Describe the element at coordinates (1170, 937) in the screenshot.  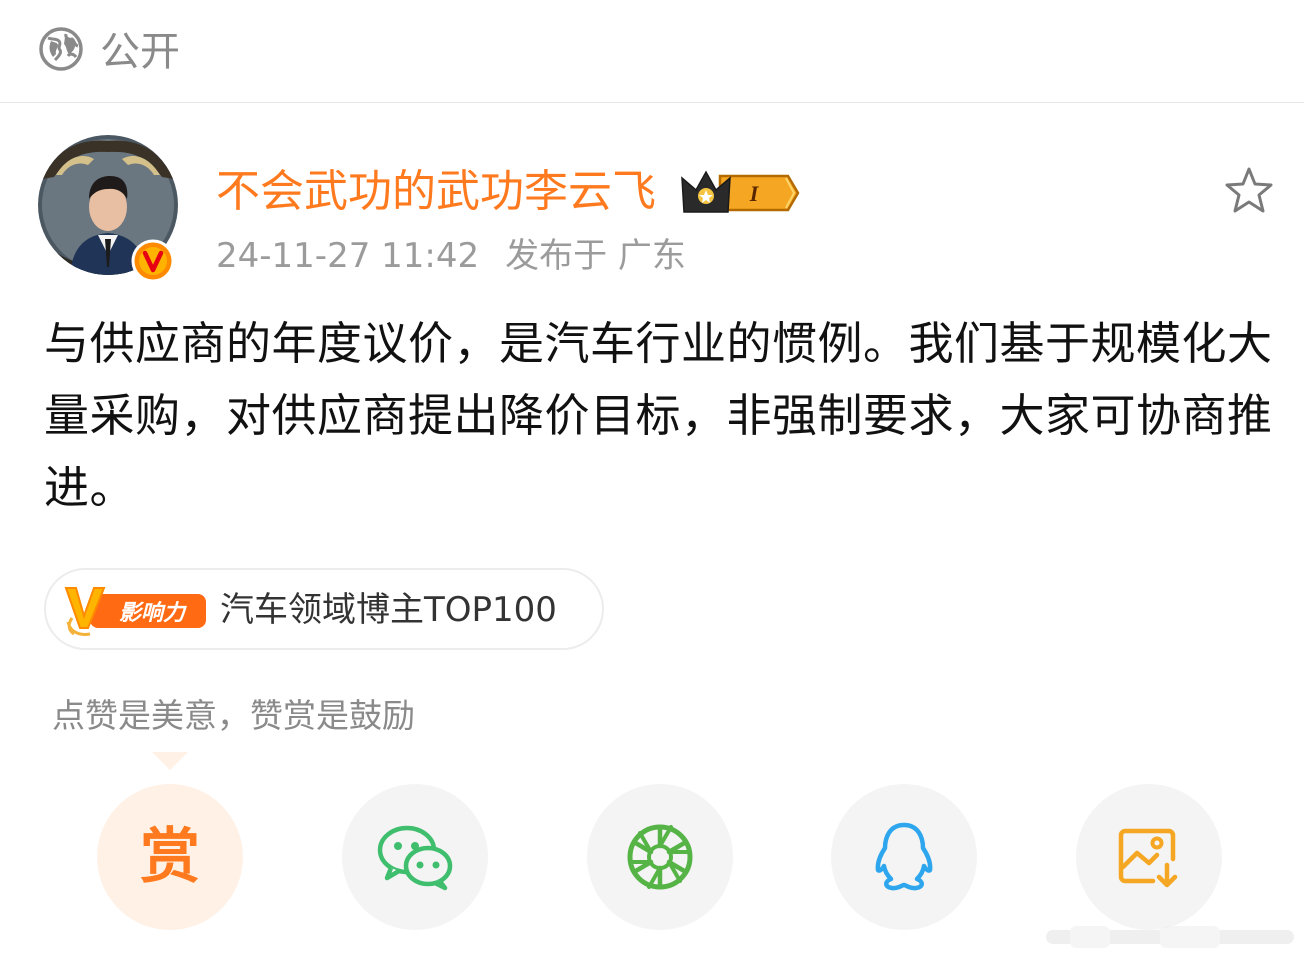
I see `watermark-logo` at that location.